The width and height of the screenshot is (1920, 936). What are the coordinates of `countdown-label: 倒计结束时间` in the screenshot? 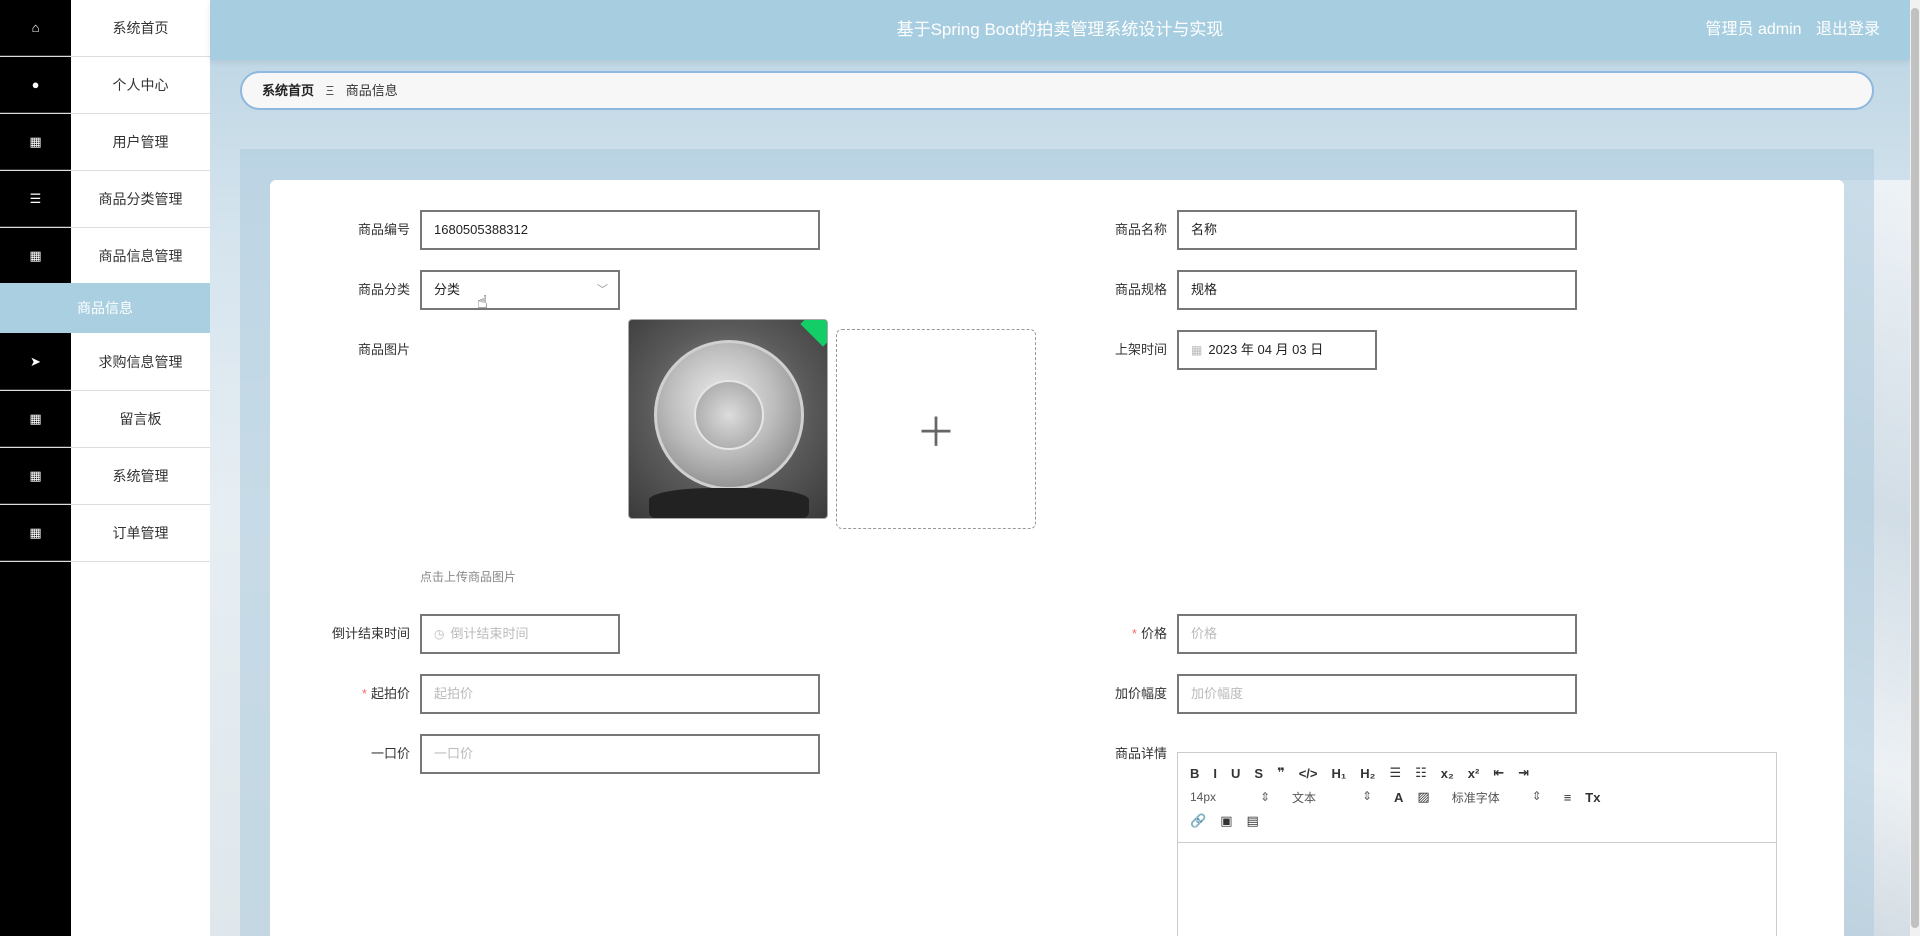 It's located at (370, 633).